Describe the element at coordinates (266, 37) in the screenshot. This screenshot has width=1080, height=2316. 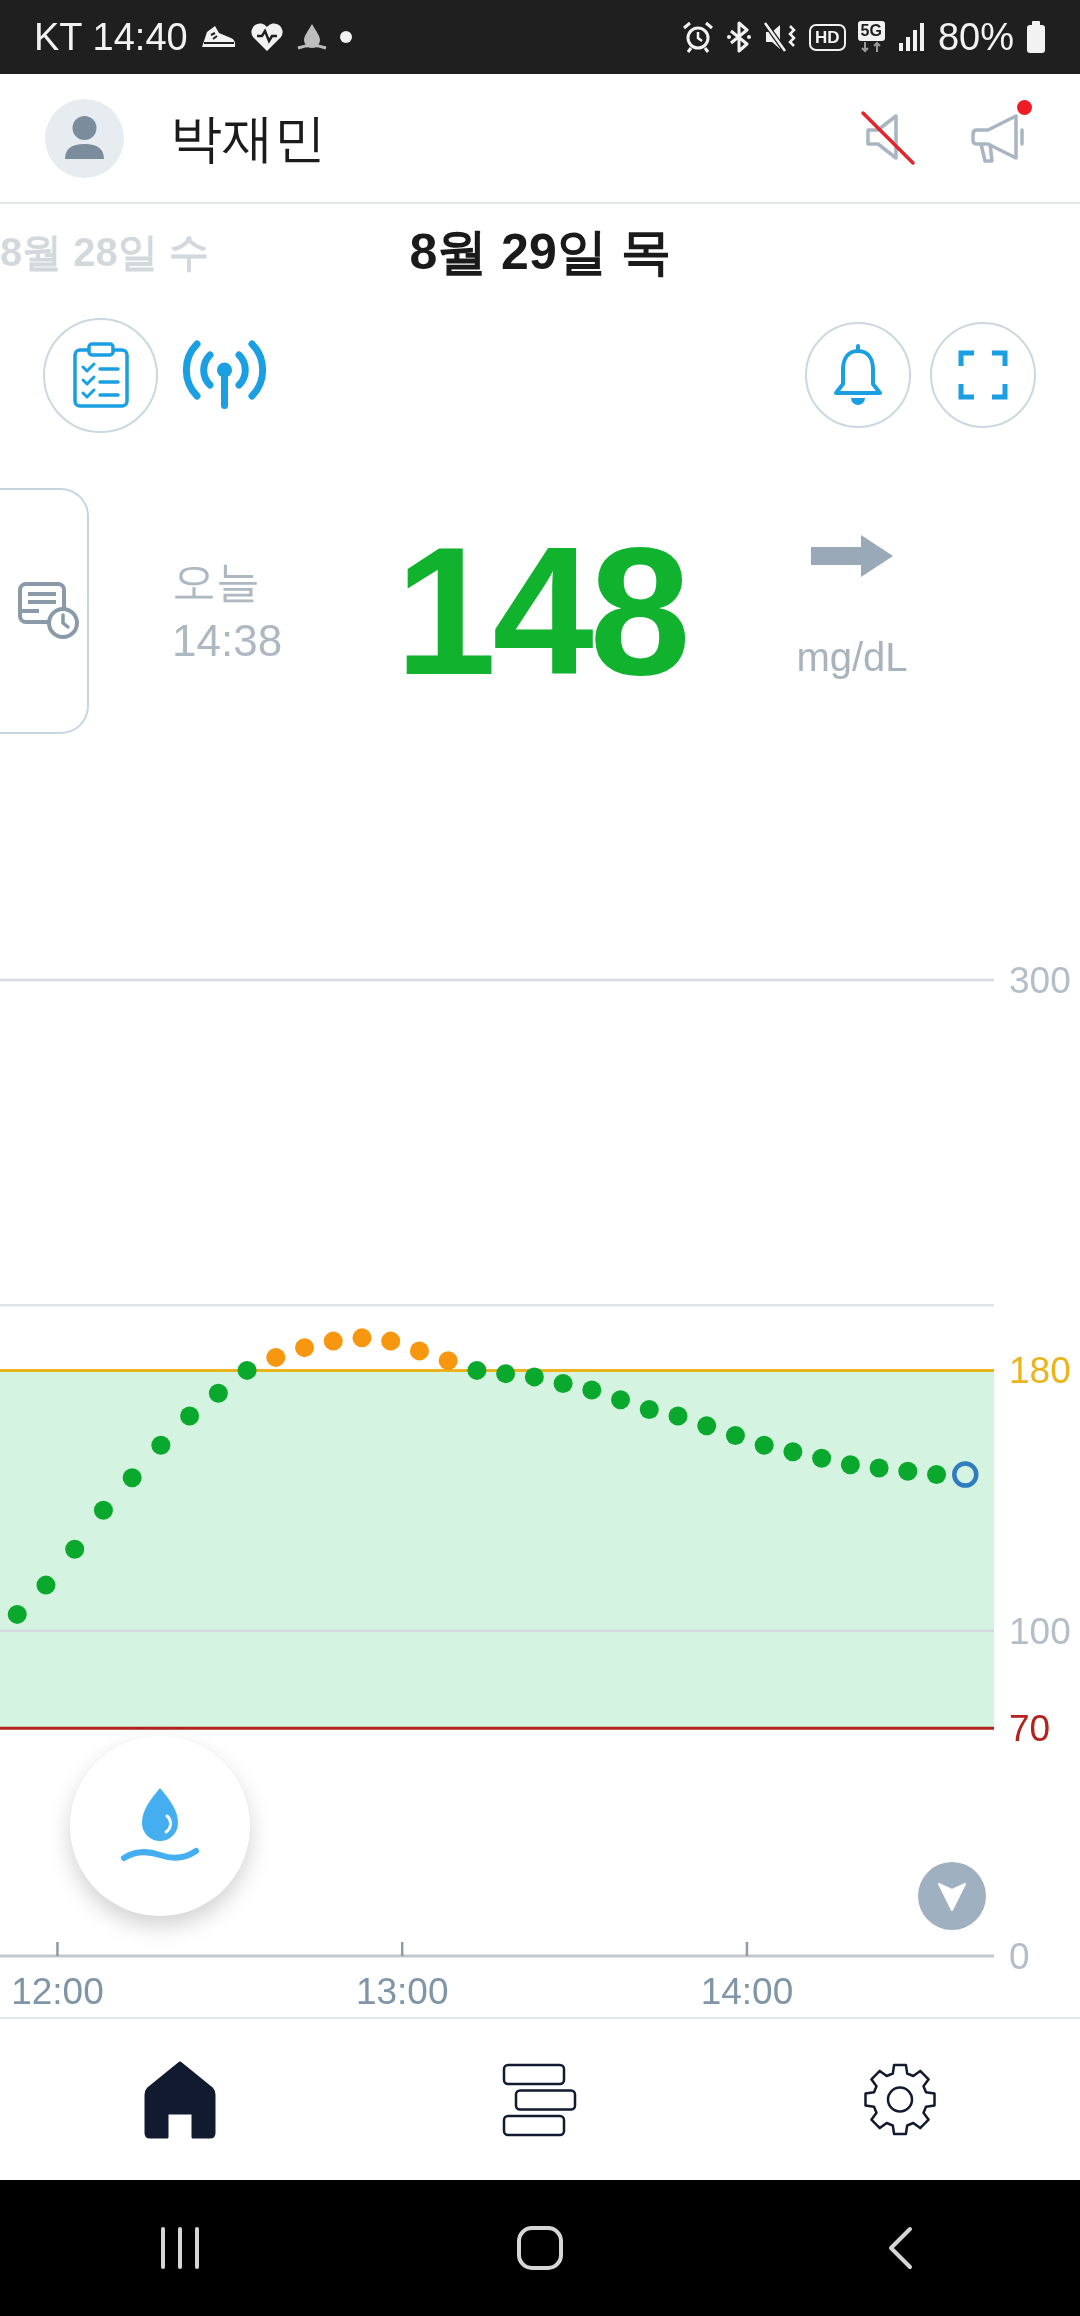
I see `heart-icon` at that location.